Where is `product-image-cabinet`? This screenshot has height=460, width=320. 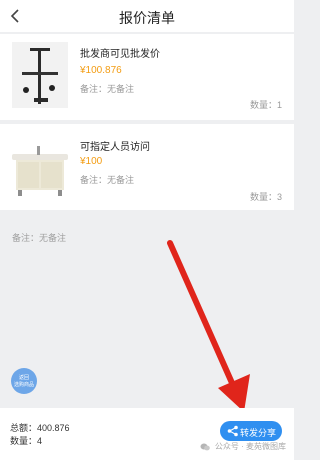 product-image-cabinet is located at coordinates (41, 167).